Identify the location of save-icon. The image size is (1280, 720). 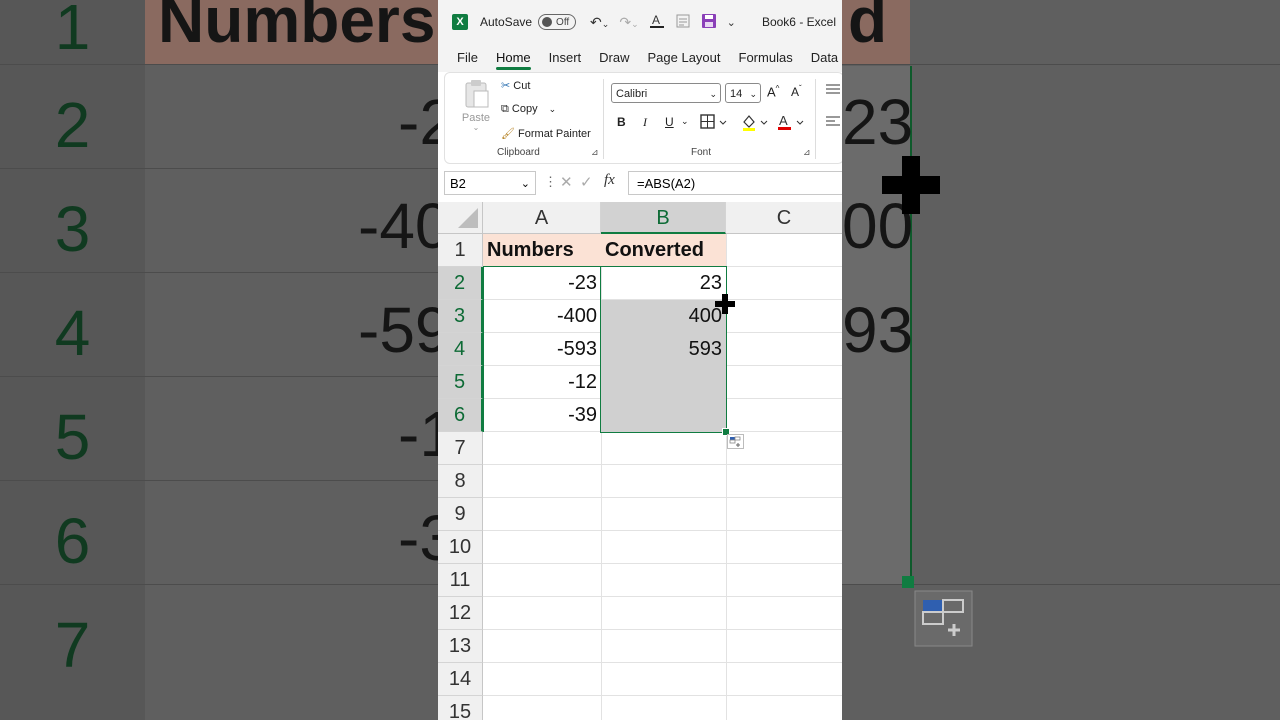
(709, 22).